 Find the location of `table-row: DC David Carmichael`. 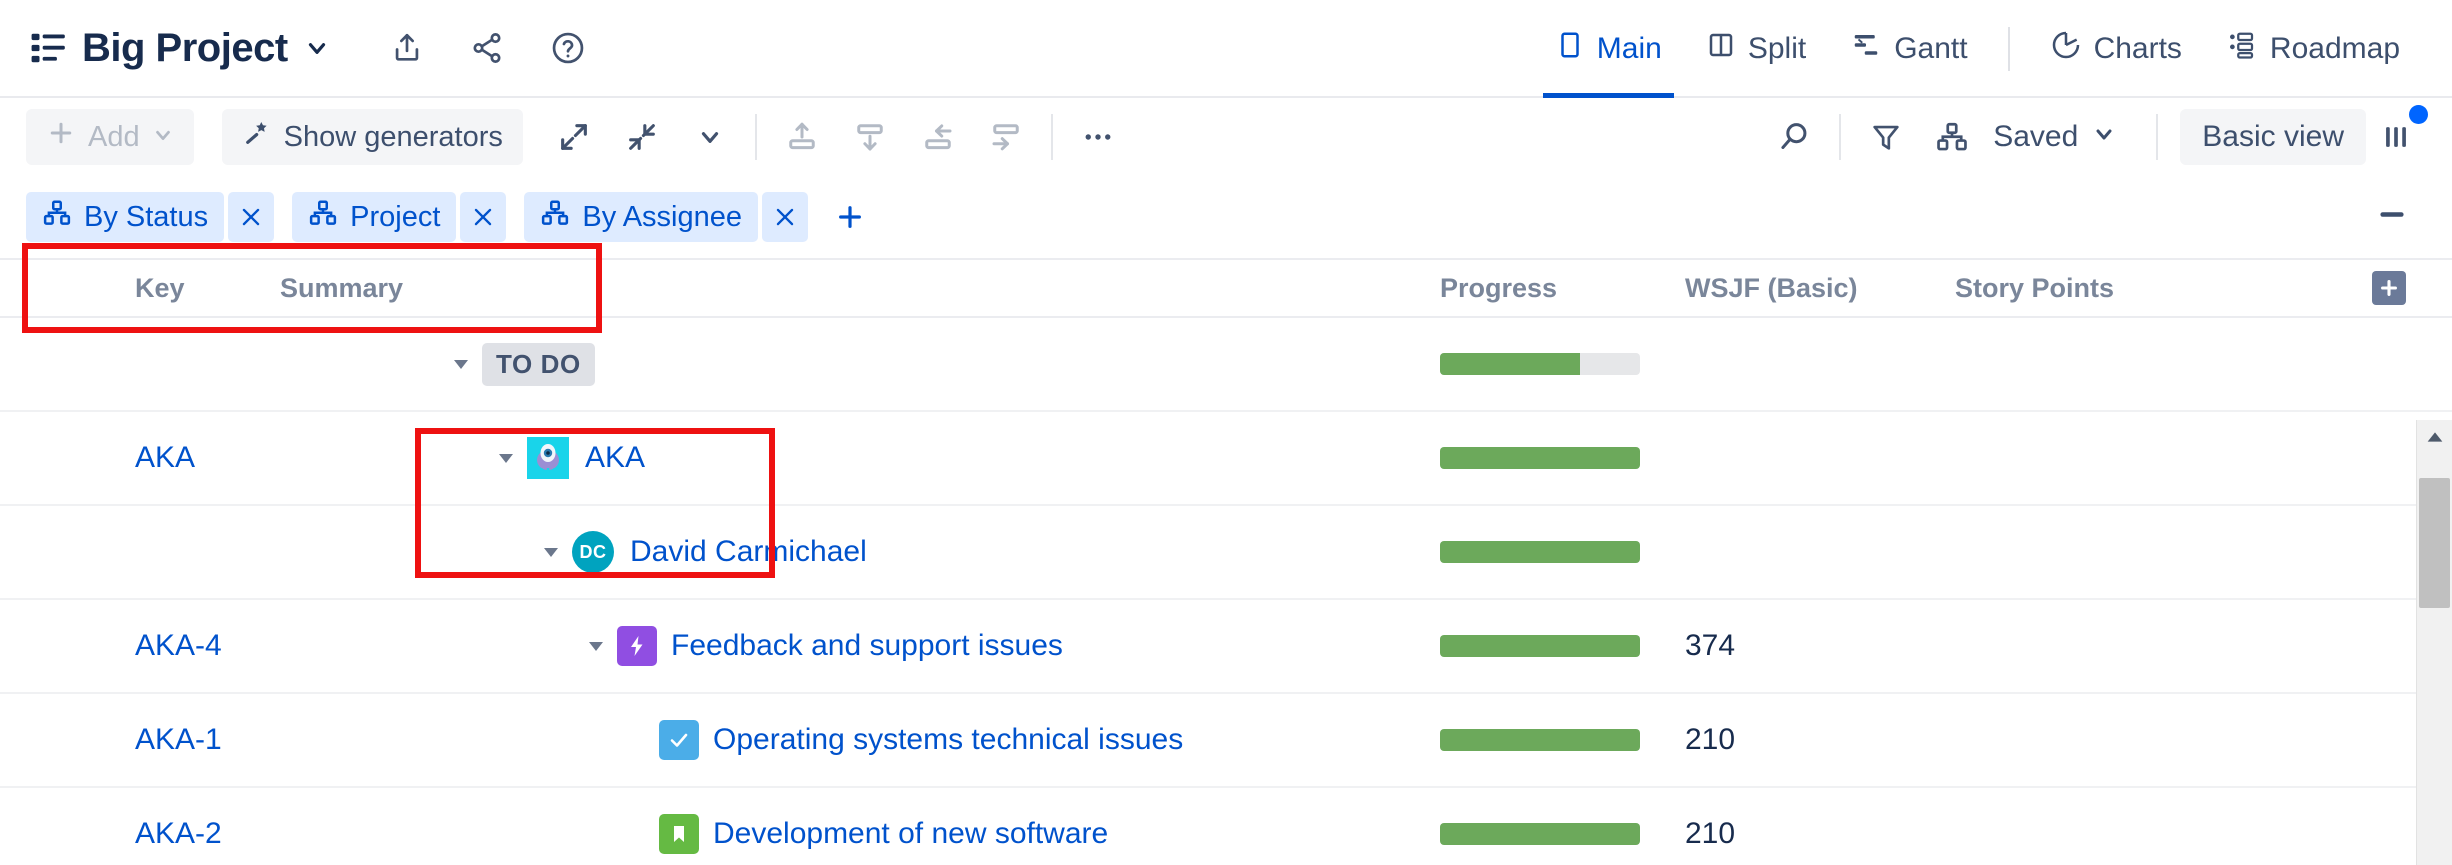

table-row: DC David Carmichael is located at coordinates (1226, 553).